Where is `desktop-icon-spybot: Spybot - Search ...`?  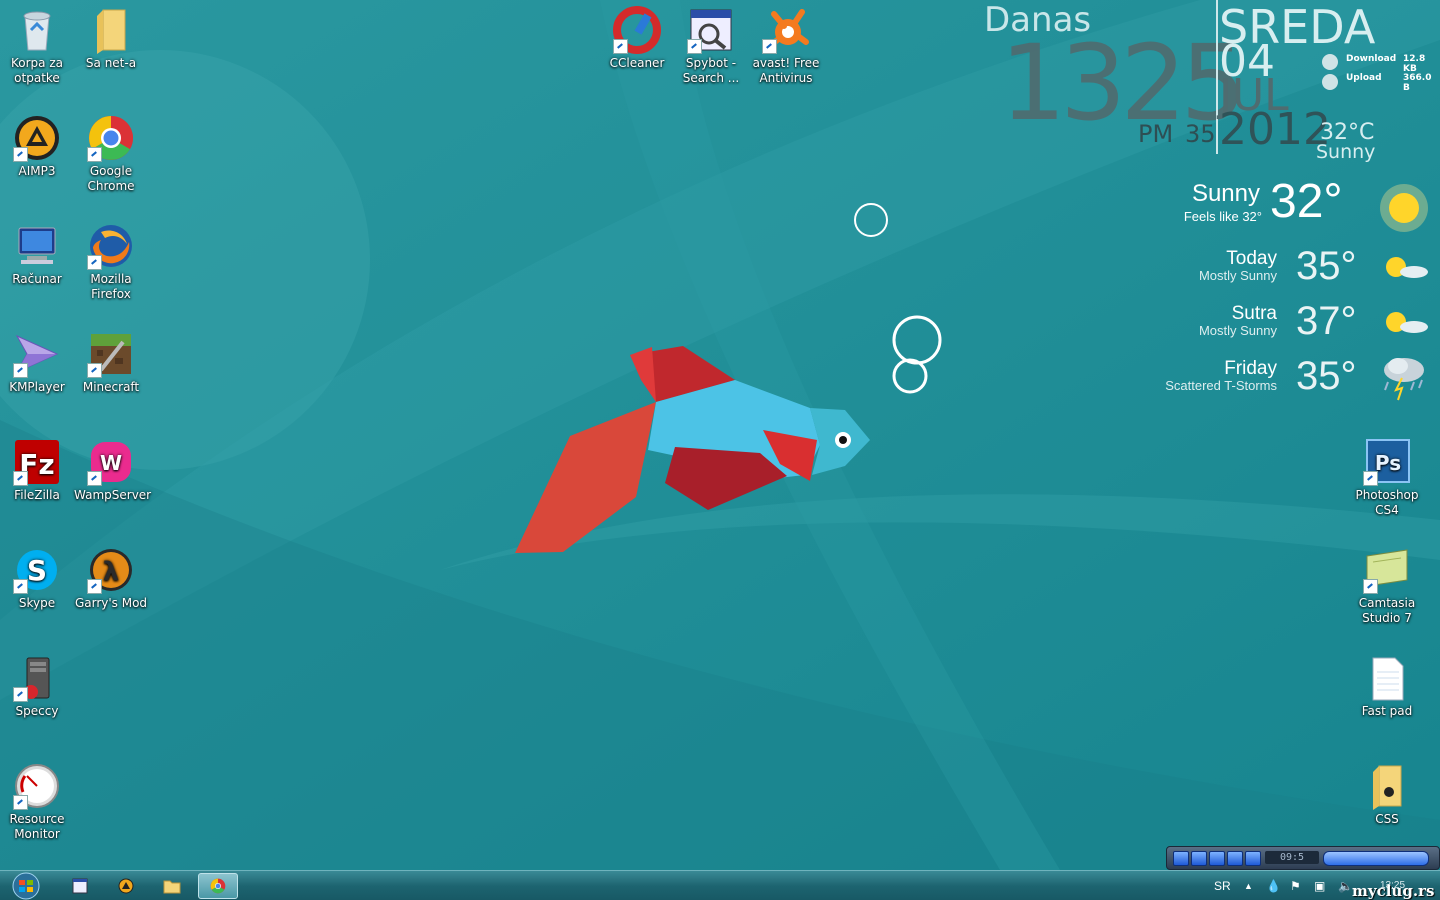
desktop-icon-spybot: Spybot - Search ... is located at coordinates (711, 46).